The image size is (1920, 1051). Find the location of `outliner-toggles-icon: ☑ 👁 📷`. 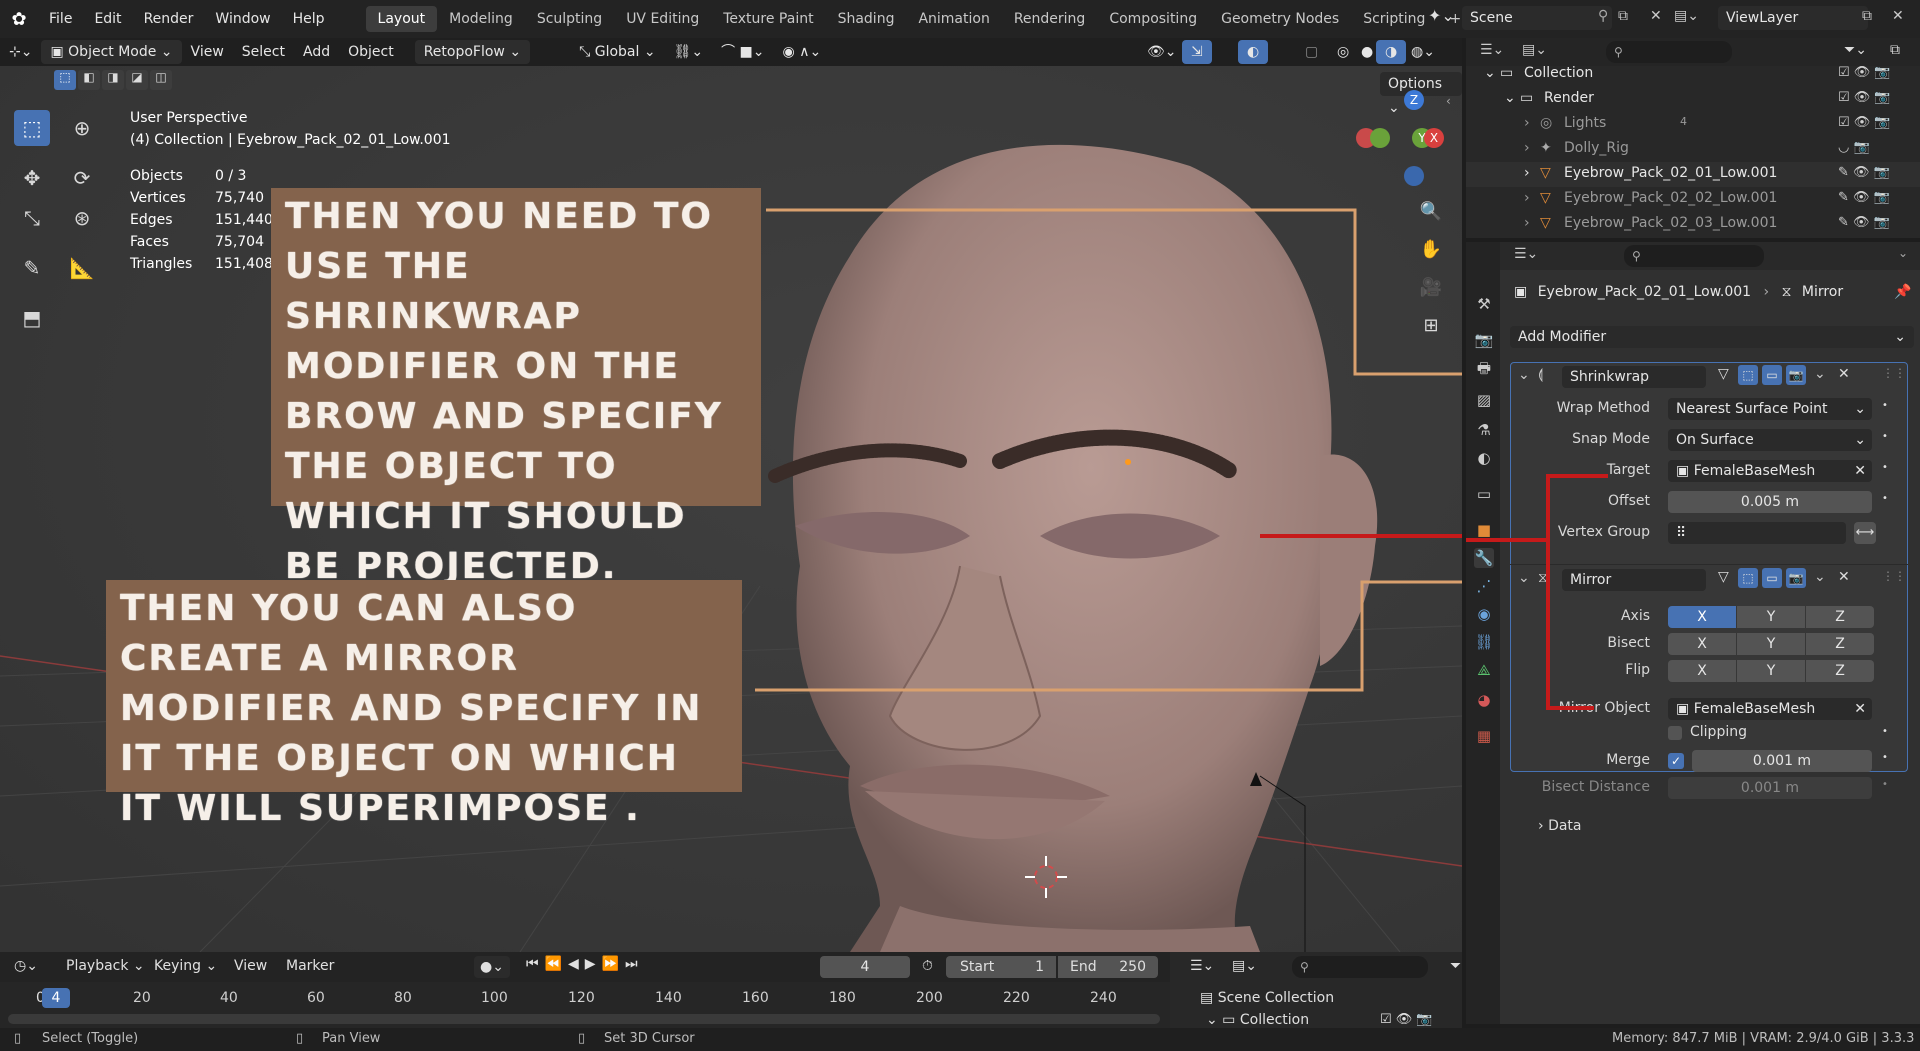

outliner-toggles-icon: ☑ 👁 📷 is located at coordinates (1864, 122).